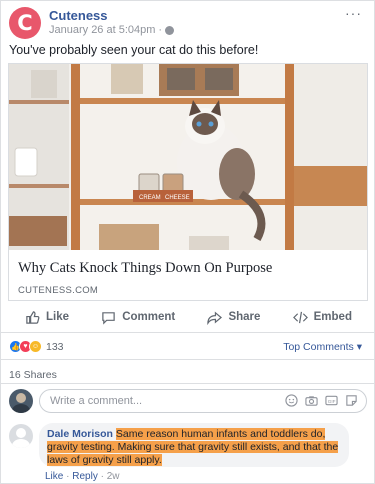 The height and width of the screenshot is (484, 375). What do you see at coordinates (300, 317) in the screenshot?
I see `code-icon` at bounding box center [300, 317].